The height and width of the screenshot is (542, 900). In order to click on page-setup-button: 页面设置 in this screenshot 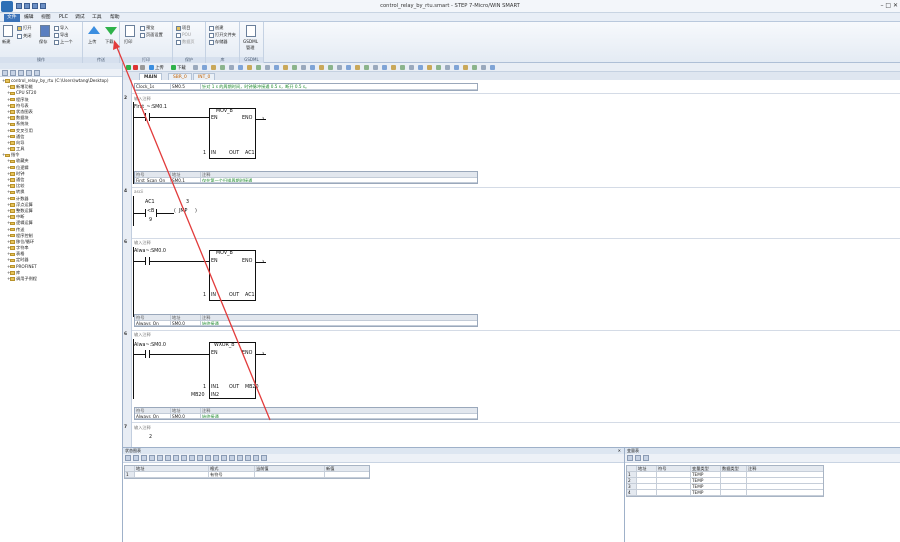, I will do `click(151, 35)`.